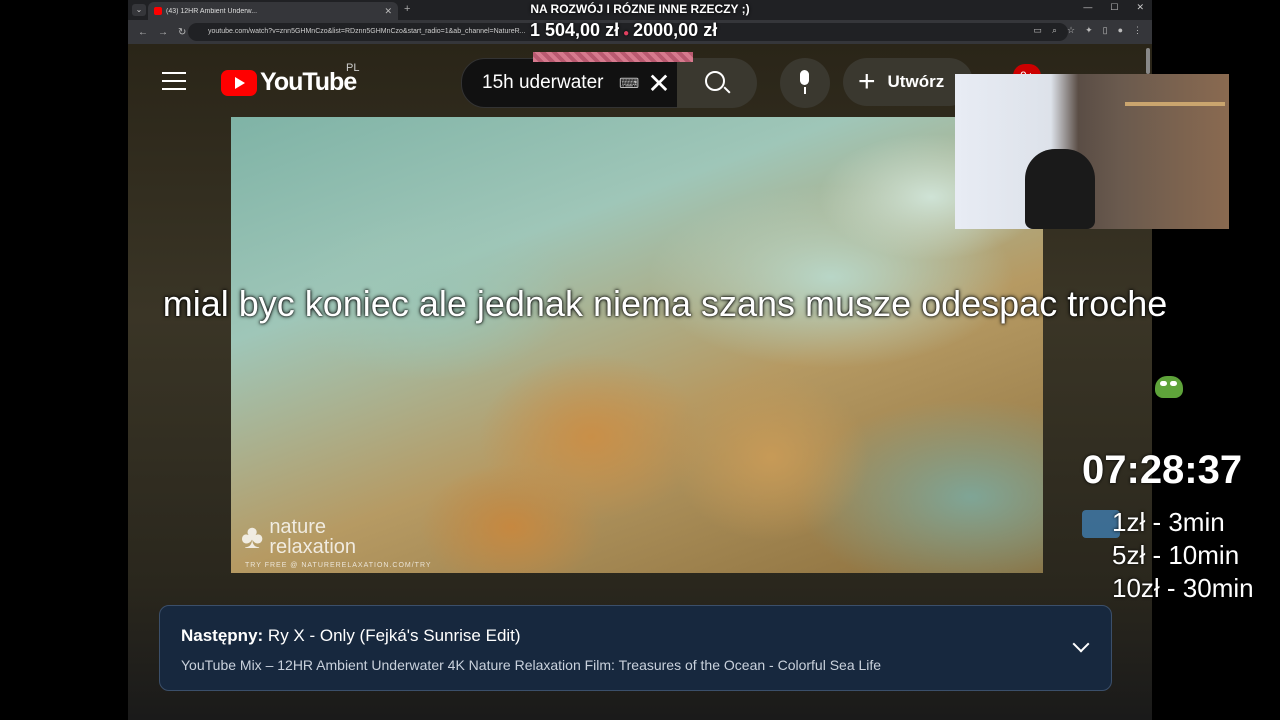  Describe the element at coordinates (624, 30) in the screenshot. I see `donation-goal: 1 504,00 zł ● 2000,00 zł` at that location.